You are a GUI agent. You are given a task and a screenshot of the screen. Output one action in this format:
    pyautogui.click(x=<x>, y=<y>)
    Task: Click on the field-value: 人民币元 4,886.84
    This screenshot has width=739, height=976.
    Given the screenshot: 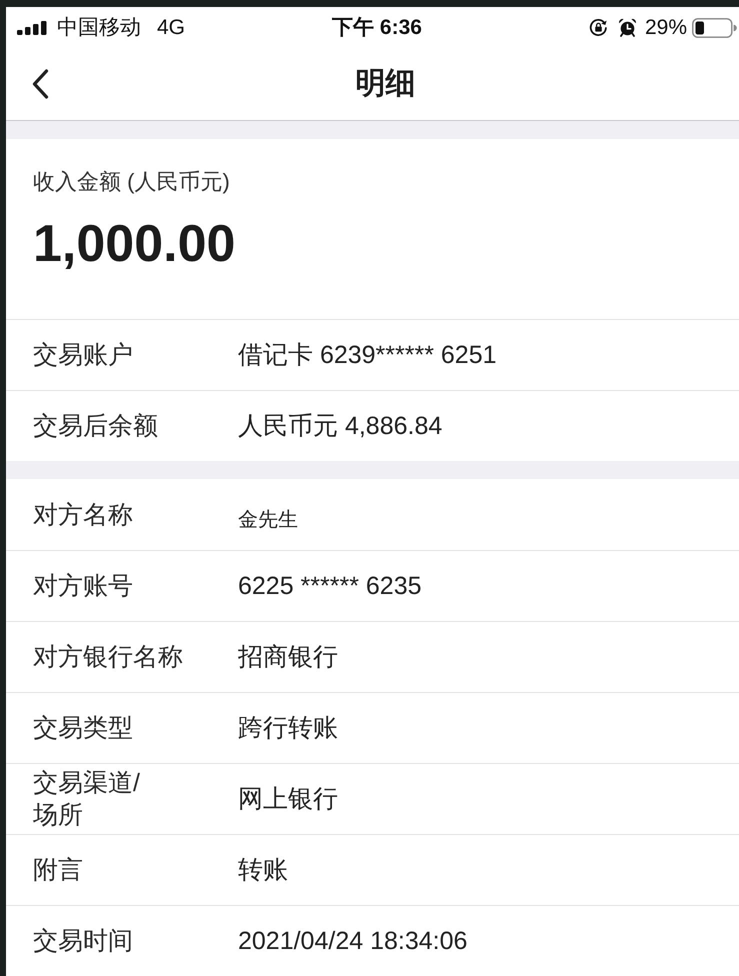 What is the action you would take?
    pyautogui.click(x=340, y=426)
    